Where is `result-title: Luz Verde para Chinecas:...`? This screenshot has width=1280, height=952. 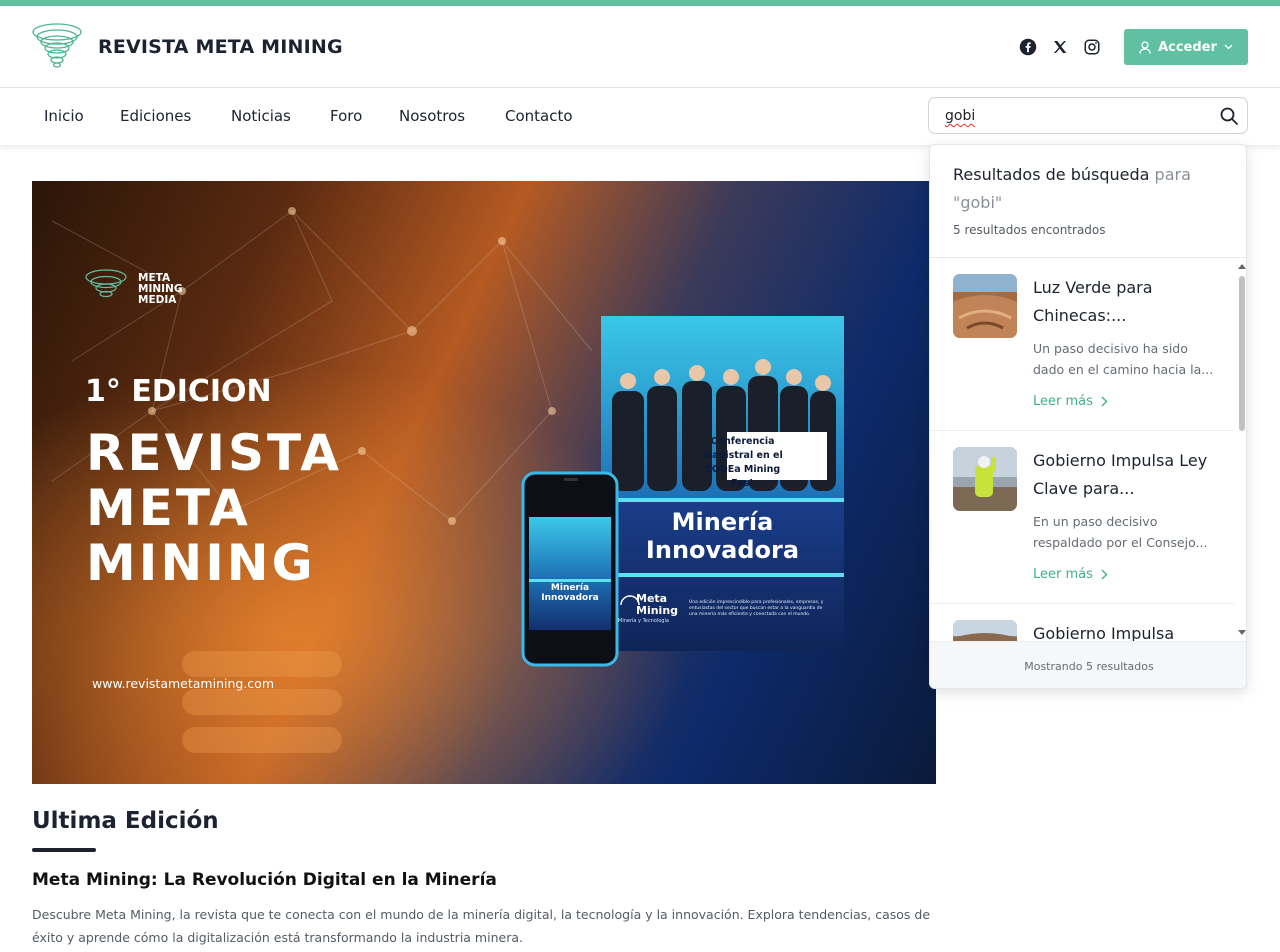 result-title: Luz Verde para Chinecas:... is located at coordinates (1128, 302).